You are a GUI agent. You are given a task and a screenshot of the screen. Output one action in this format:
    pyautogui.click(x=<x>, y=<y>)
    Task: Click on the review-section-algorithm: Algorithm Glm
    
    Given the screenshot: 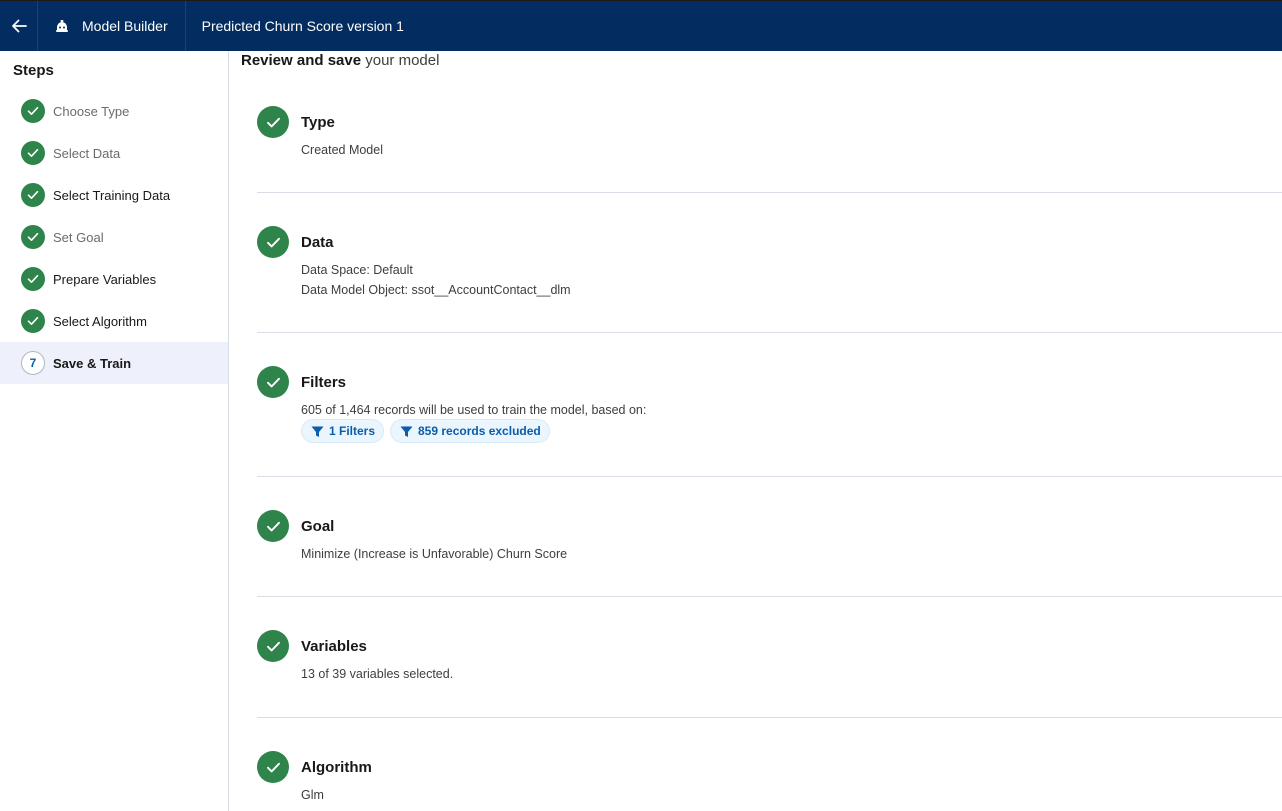 What is the action you would take?
    pyautogui.click(x=769, y=764)
    